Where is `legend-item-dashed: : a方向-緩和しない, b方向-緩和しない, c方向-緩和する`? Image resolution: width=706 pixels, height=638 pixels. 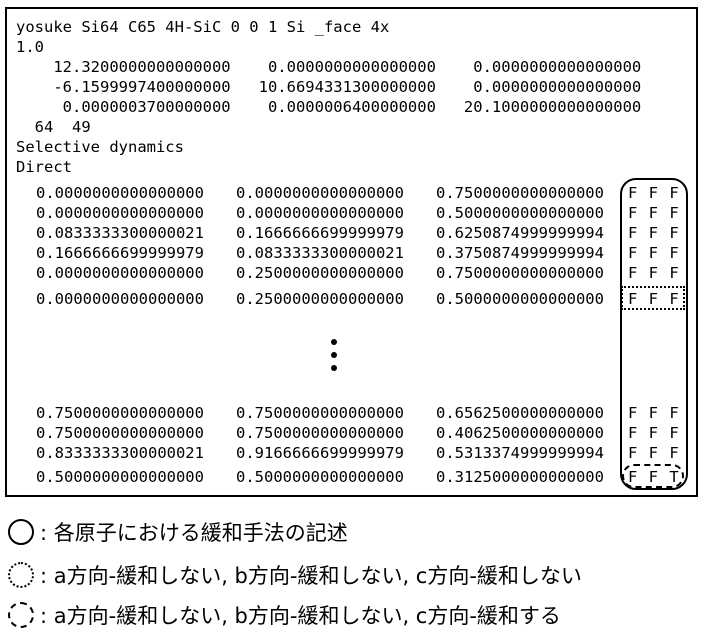
legend-item-dashed: : a方向-緩和しない, b方向-緩和しない, c方向-緩和する is located at coordinates (284, 615).